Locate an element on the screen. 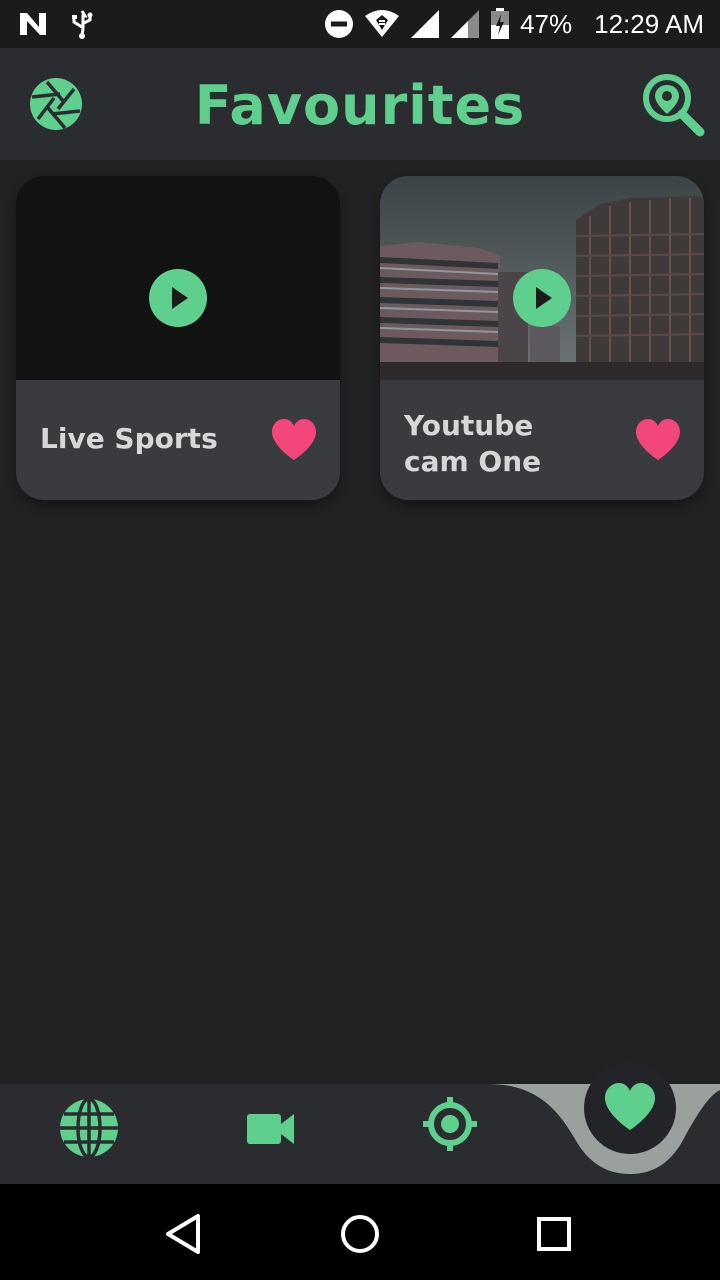  nav-favourites-button is located at coordinates (630, 1108).